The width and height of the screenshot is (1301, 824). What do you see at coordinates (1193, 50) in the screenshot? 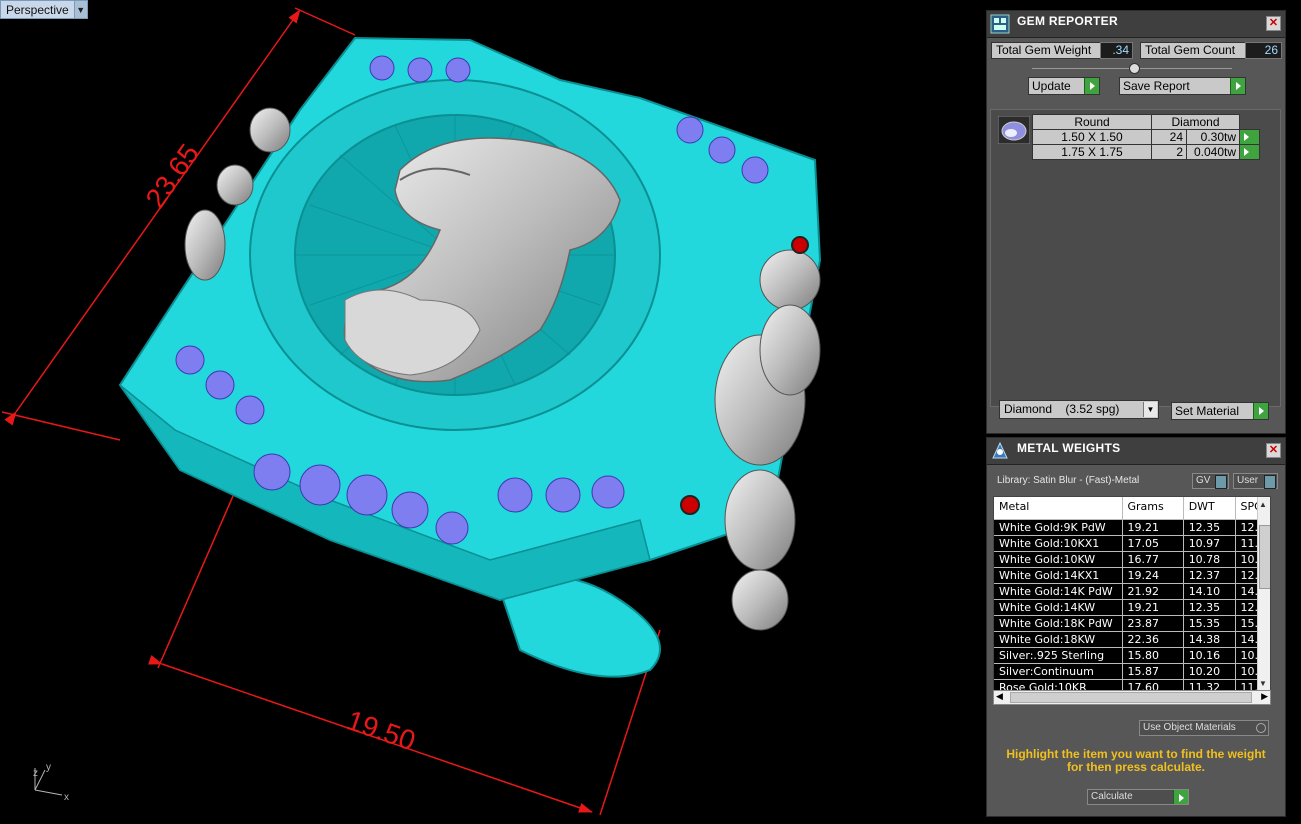
I see `total-gem-count-label: Total Gem Count` at bounding box center [1193, 50].